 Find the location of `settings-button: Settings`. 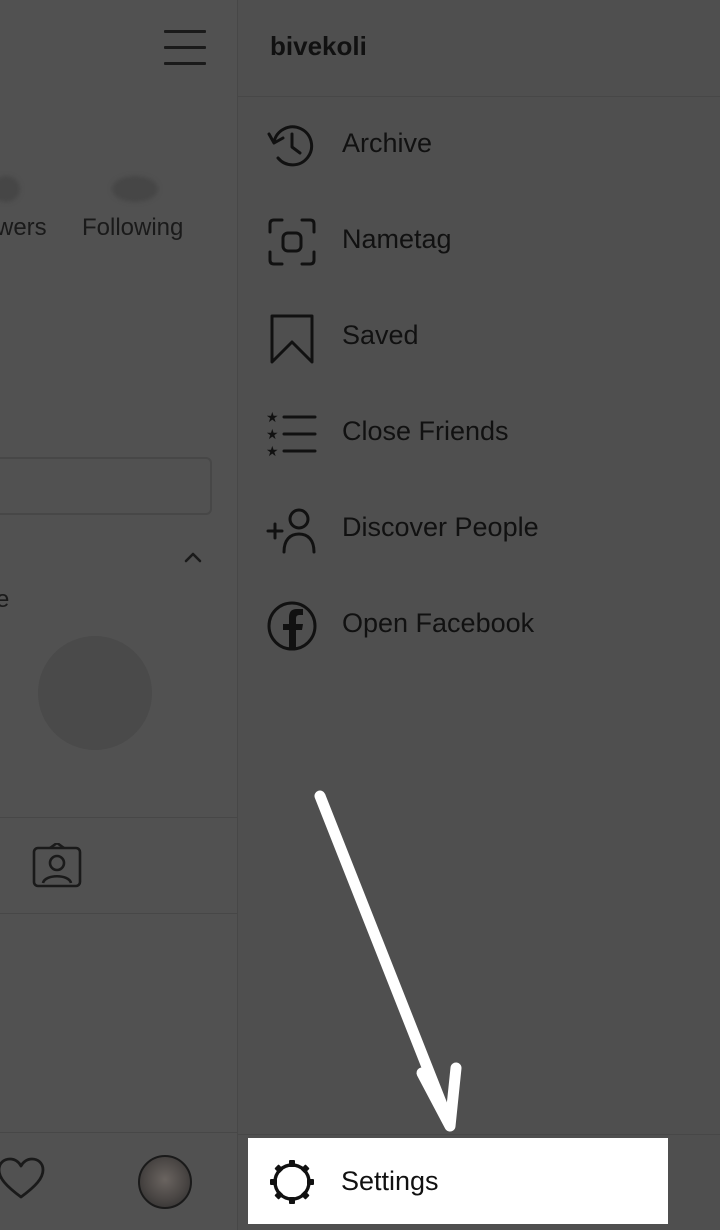

settings-button: Settings is located at coordinates (458, 1181).